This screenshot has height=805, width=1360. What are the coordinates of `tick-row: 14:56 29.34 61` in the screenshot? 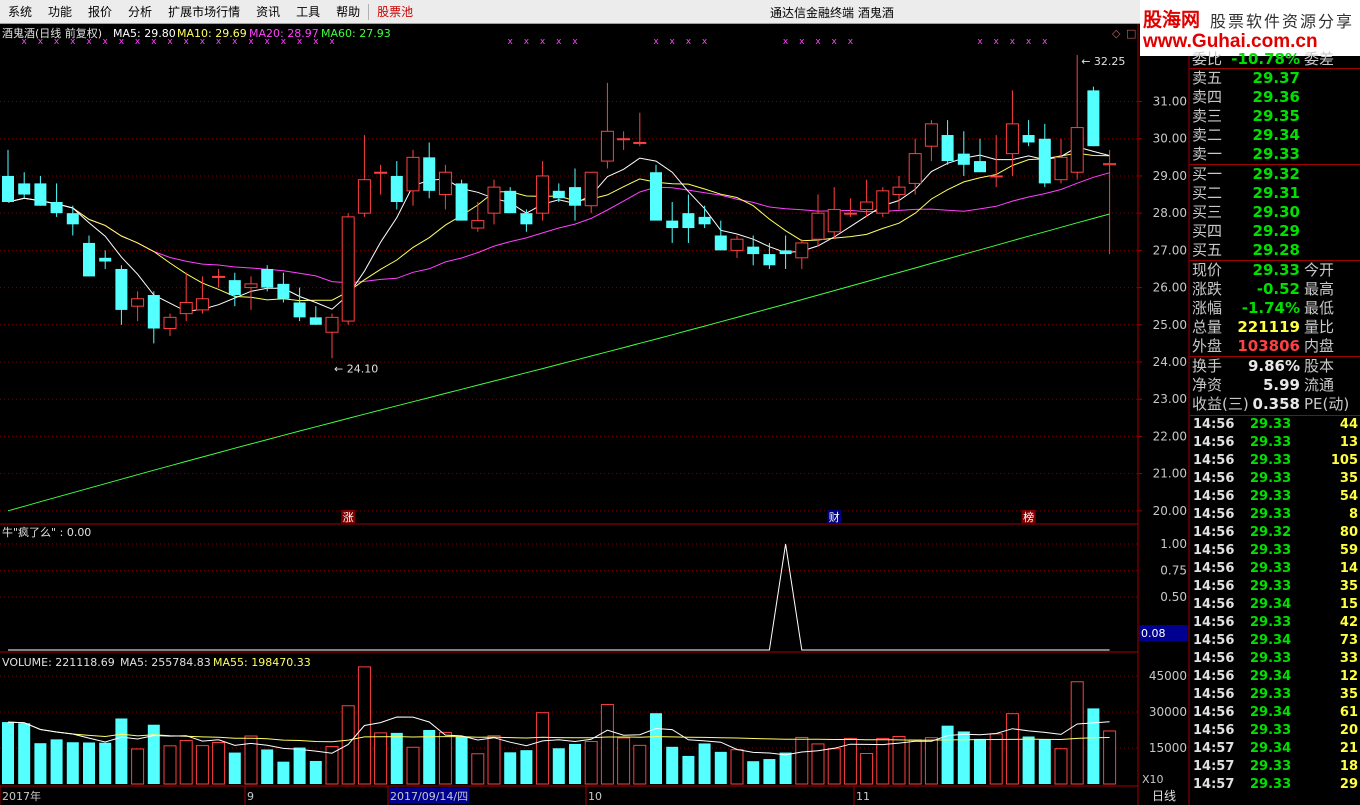 It's located at (1275, 713).